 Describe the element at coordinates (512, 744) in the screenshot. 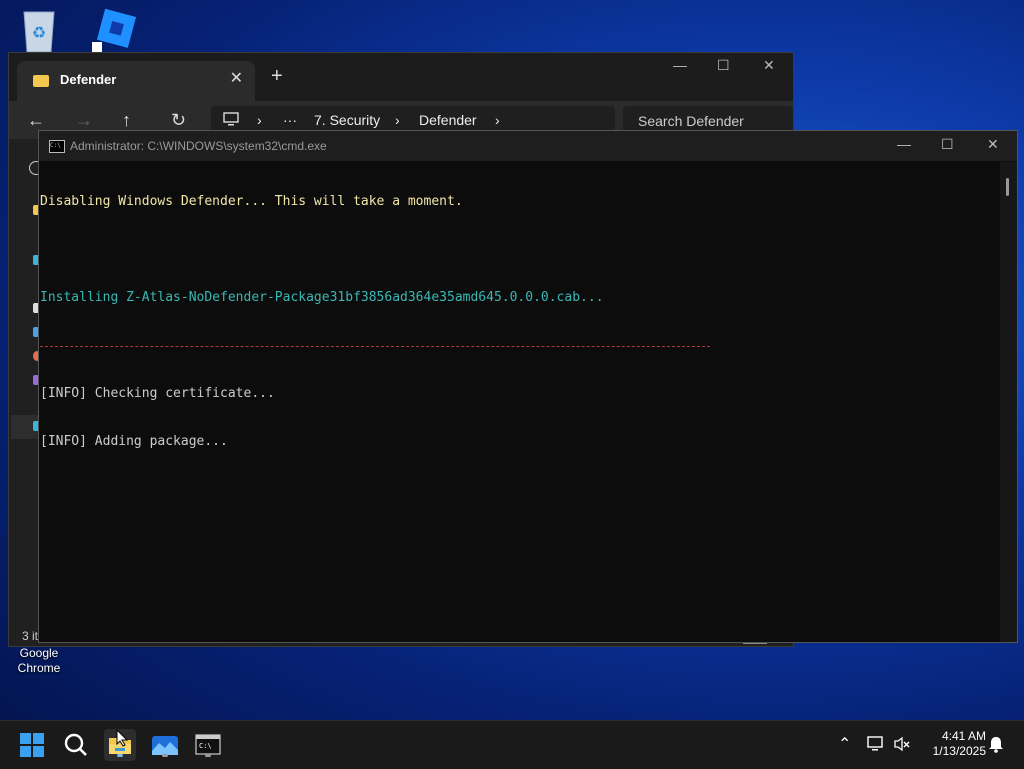

I see `taskbar: C:\ ⌃ 4:41 AM 1/13/2025` at that location.